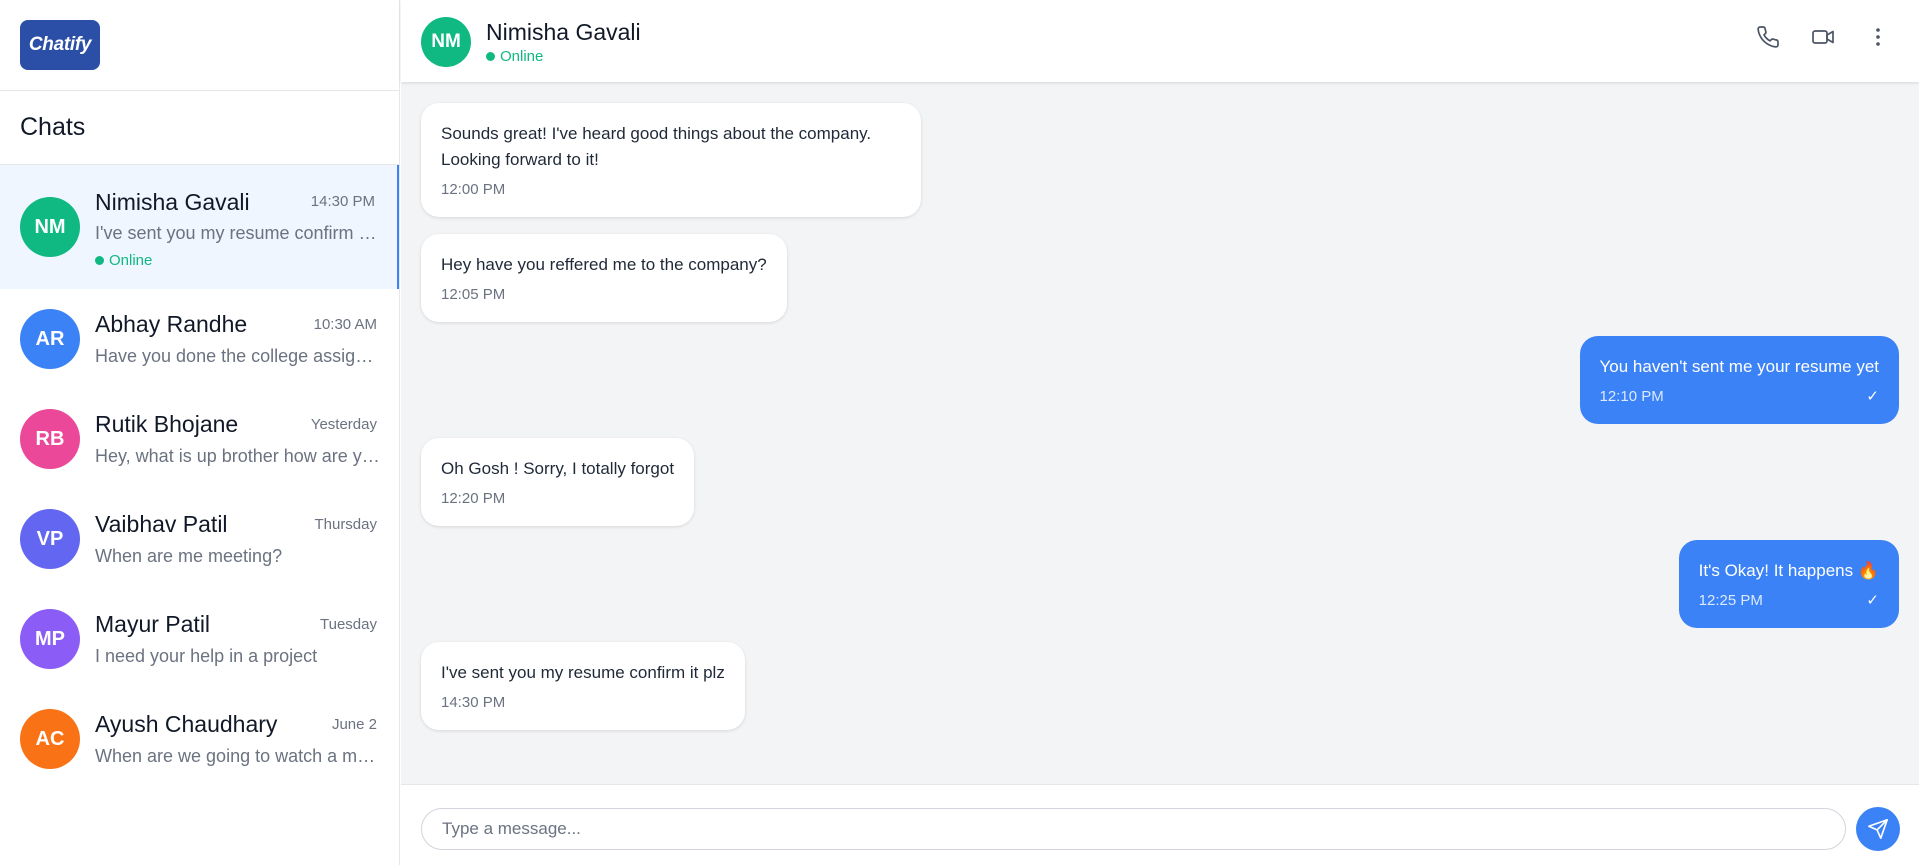 The image size is (1919, 865). What do you see at coordinates (473, 498) in the screenshot?
I see `message-time-label: 12:20 PM` at bounding box center [473, 498].